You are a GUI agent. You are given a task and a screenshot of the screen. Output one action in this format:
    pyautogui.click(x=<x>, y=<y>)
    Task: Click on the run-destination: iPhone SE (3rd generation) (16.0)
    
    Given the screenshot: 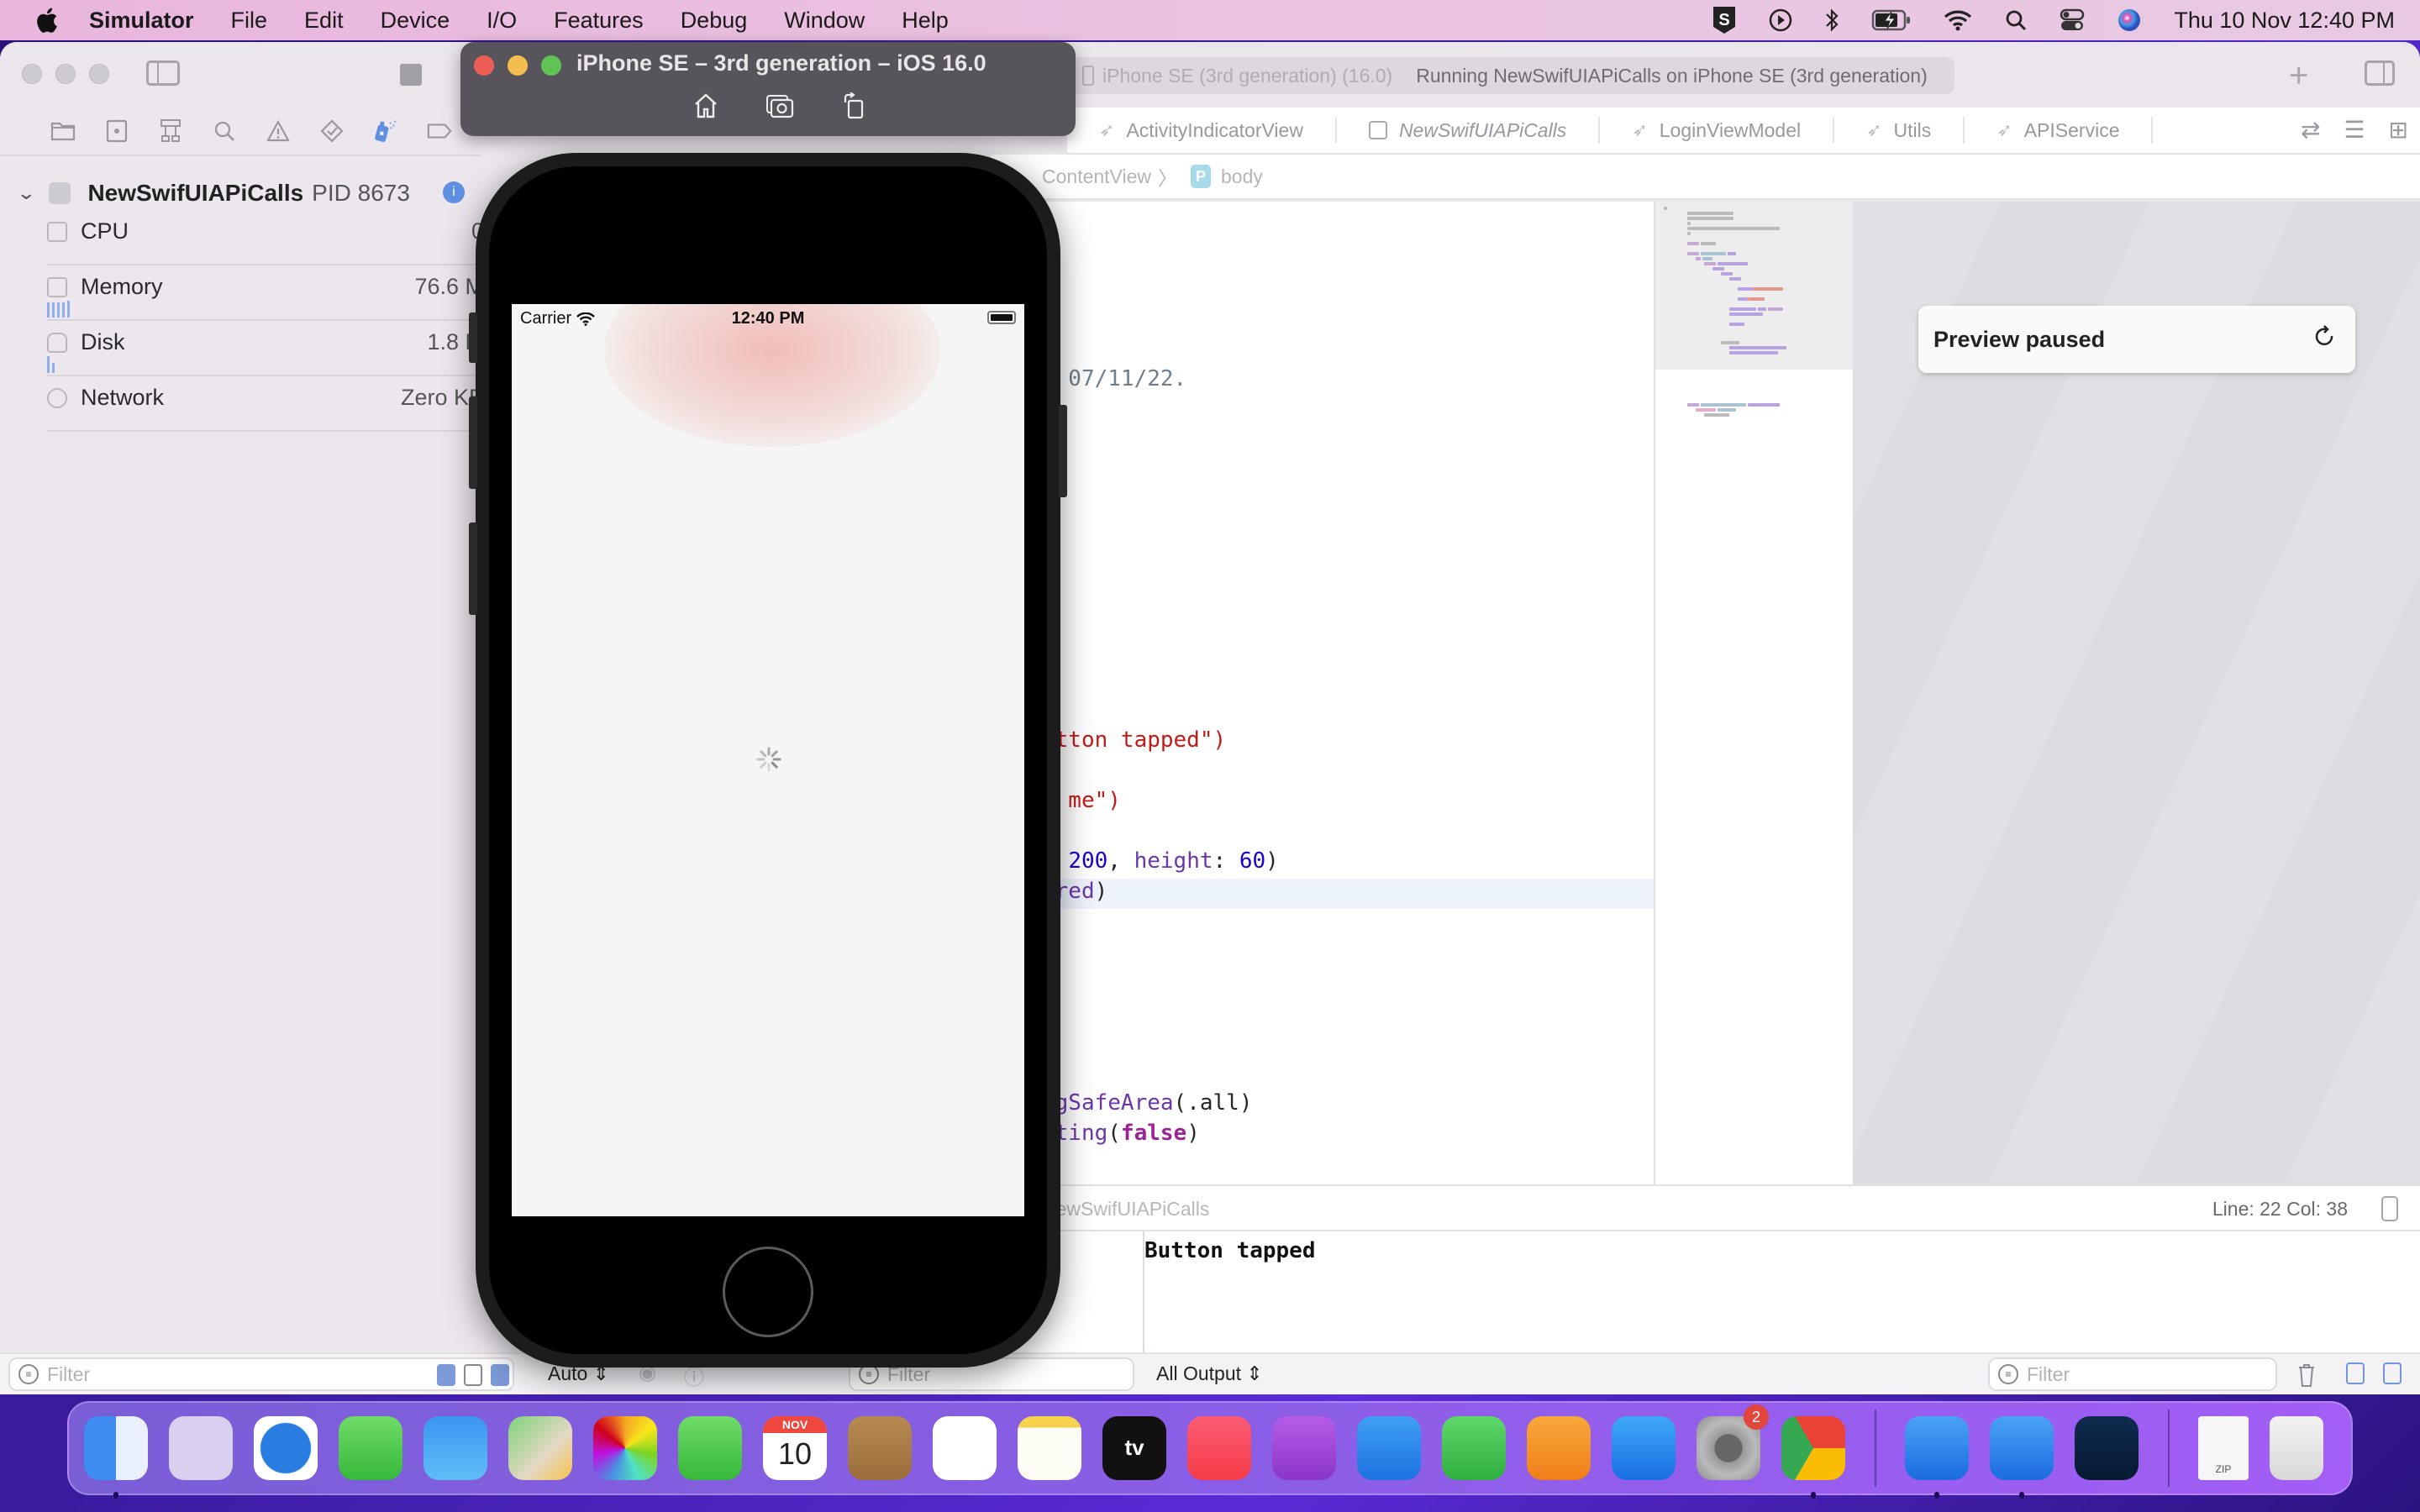 What is the action you would take?
    pyautogui.click(x=1237, y=76)
    